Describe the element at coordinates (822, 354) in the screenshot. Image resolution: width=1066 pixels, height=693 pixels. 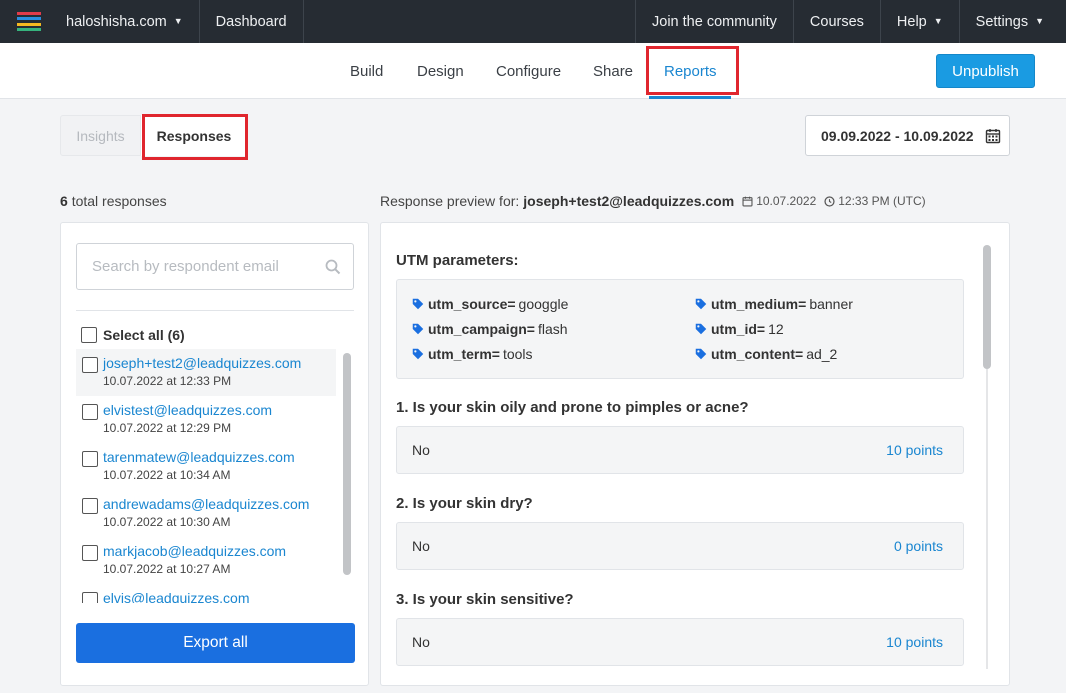
I see `utm-value: ad_2` at that location.